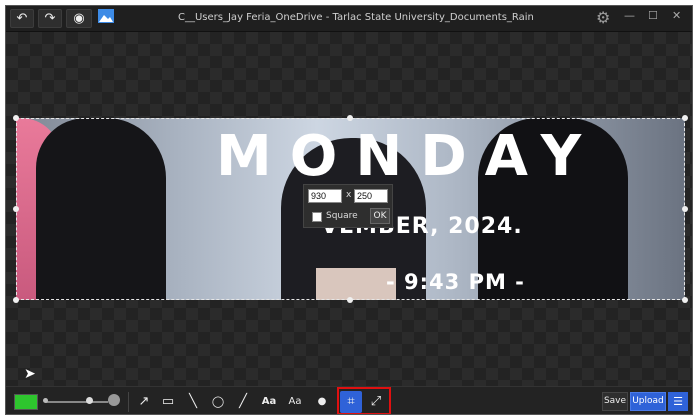 This screenshot has width=700, height=420. What do you see at coordinates (193, 402) in the screenshot?
I see `line-tool: ╲` at bounding box center [193, 402].